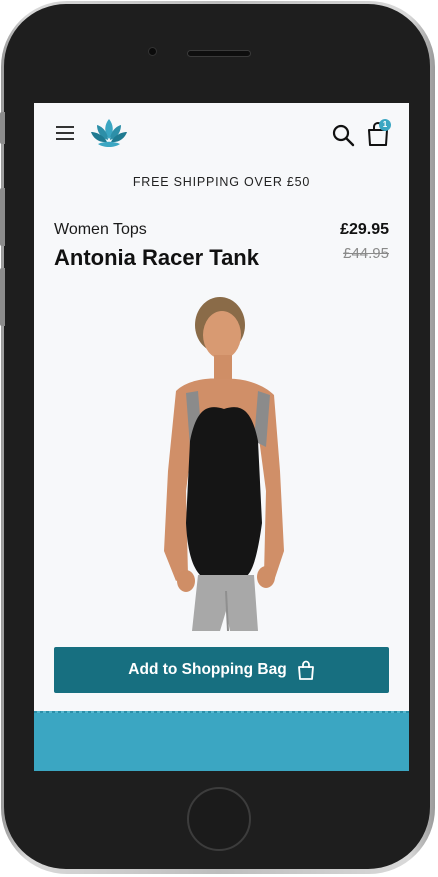  Describe the element at coordinates (221, 182) in the screenshot. I see `free-shipping-banner: FREE SHIPPING OVER £50` at that location.